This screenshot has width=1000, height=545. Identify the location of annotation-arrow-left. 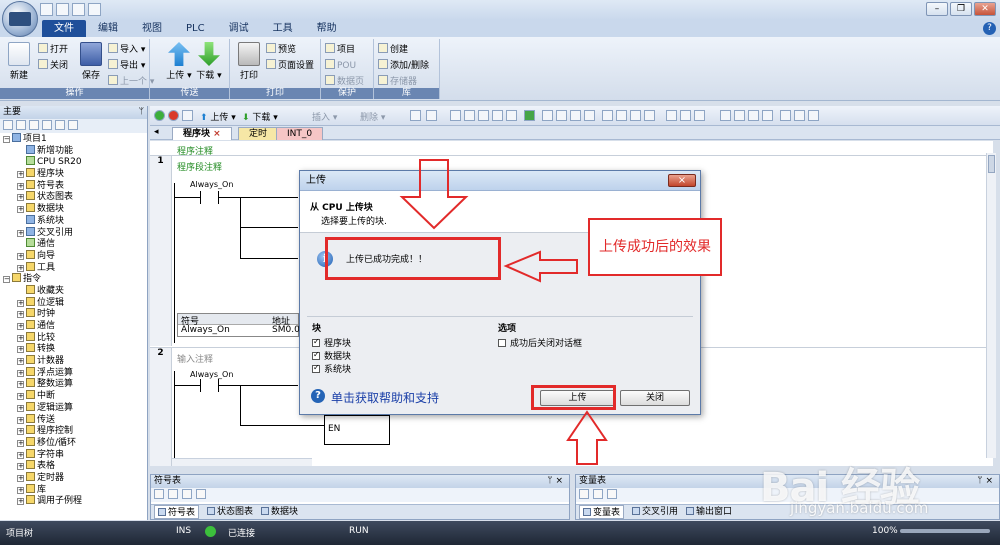
(540, 266).